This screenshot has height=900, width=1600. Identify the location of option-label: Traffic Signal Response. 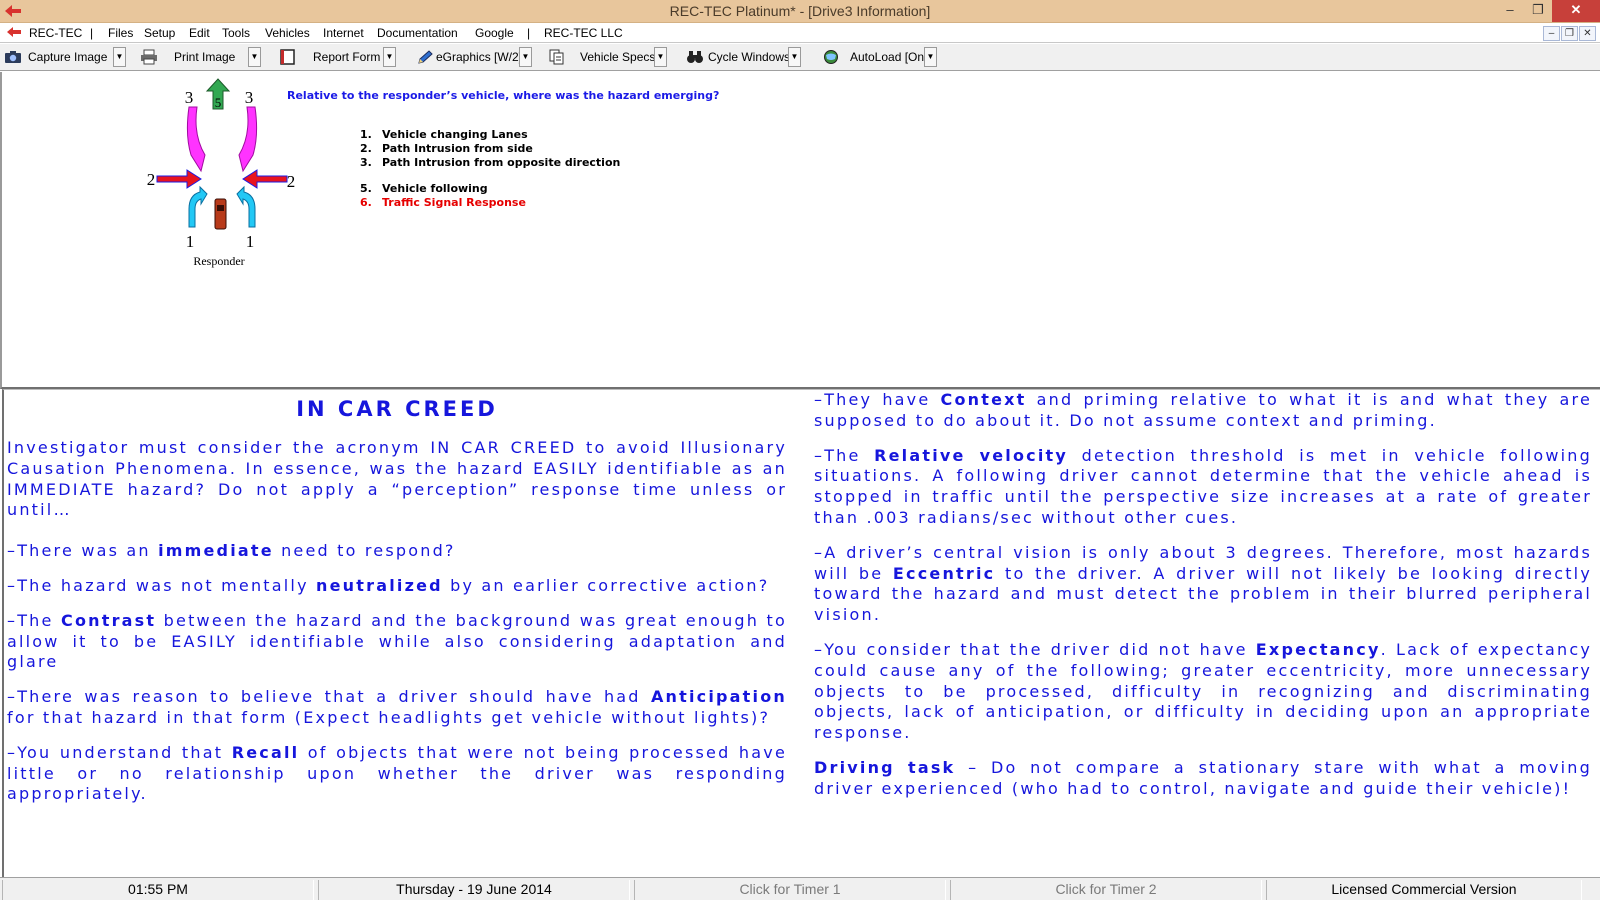
(454, 202).